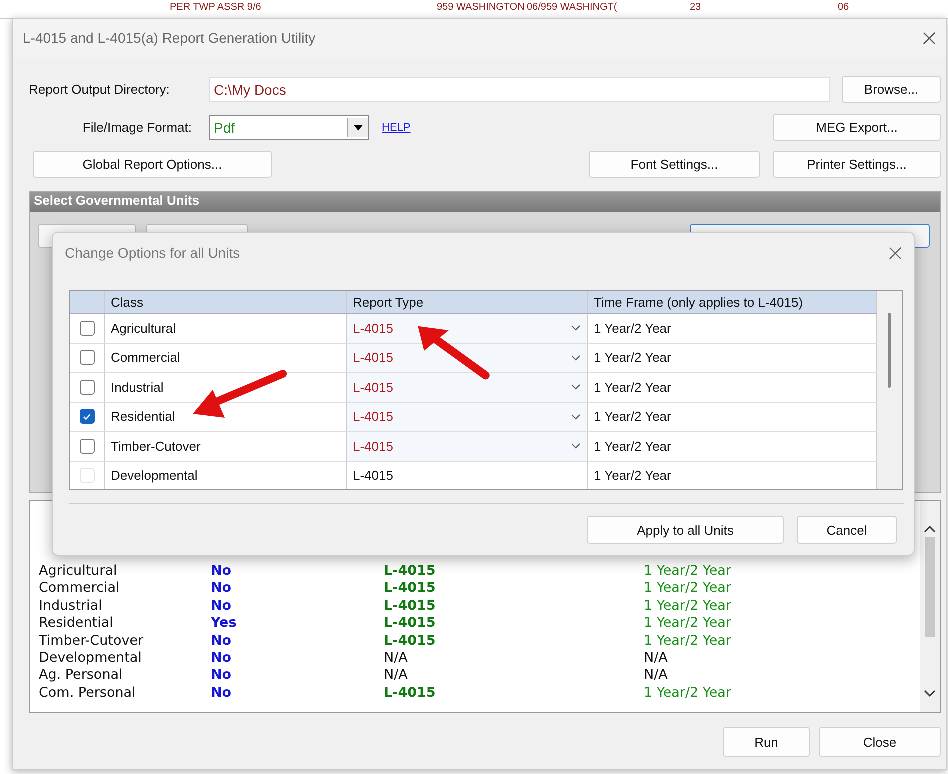 Image resolution: width=948 pixels, height=774 pixels. I want to click on table-cell-text: Timber-Cutover, so click(92, 641).